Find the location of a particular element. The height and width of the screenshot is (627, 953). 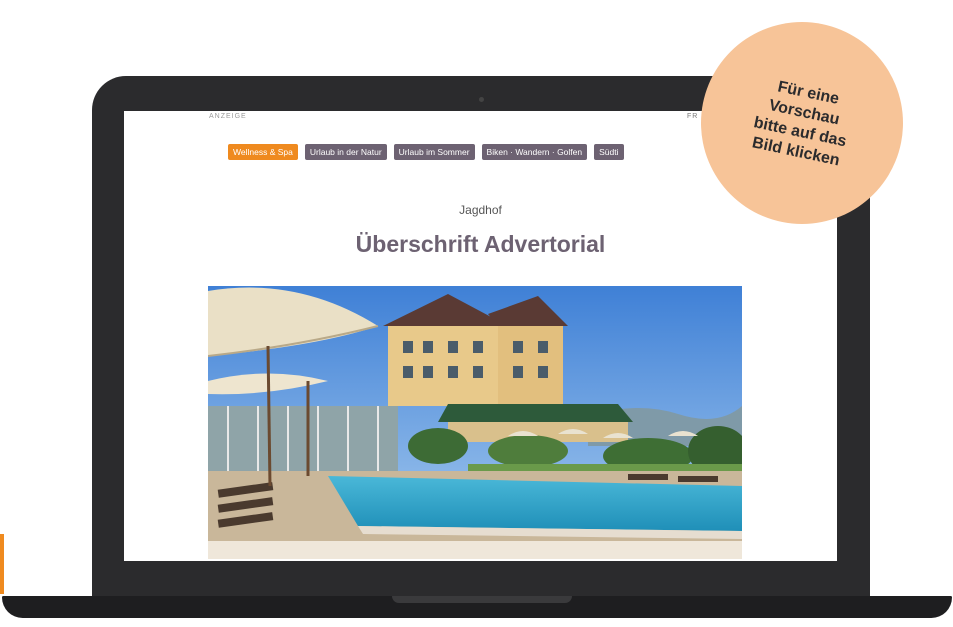

laptop-base-notch is located at coordinates (482, 599).